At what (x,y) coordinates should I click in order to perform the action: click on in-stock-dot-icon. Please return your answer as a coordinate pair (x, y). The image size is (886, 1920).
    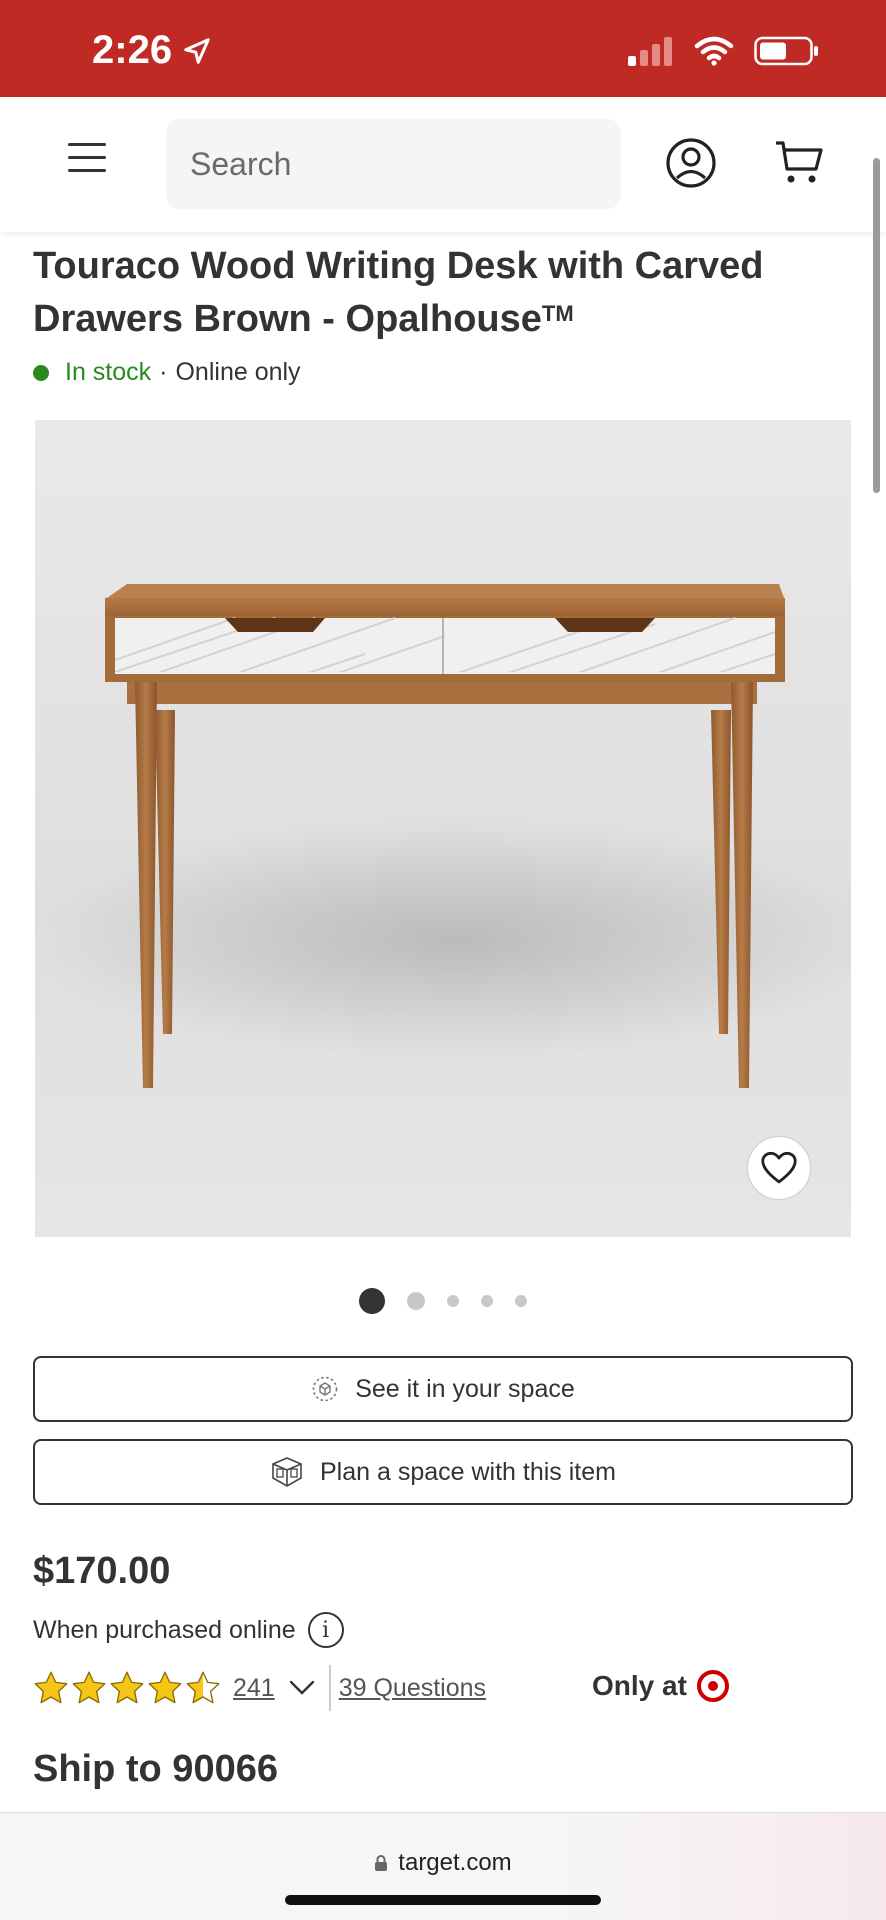
    Looking at the image, I should click on (41, 372).